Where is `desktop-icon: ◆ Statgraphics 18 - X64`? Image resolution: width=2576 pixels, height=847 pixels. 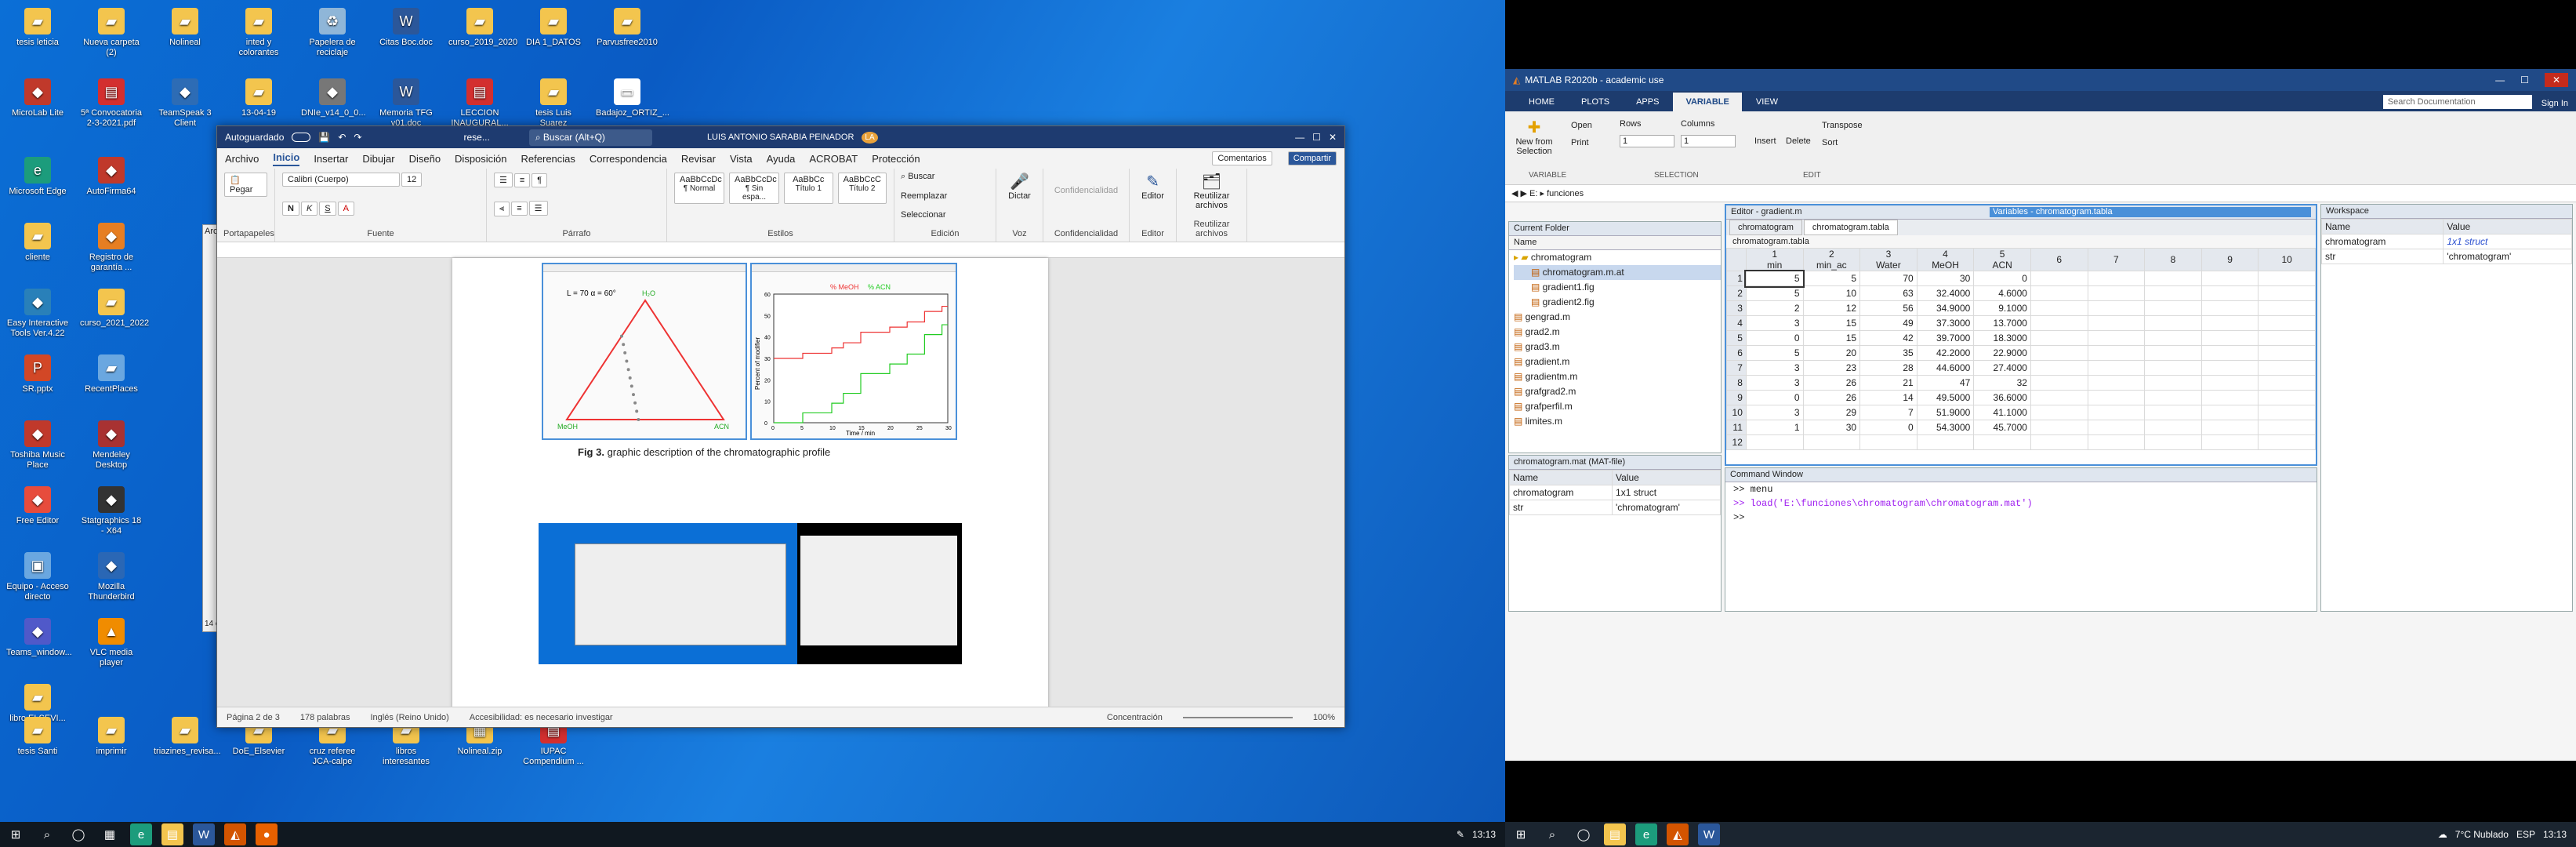 desktop-icon: ◆ Statgraphics 18 - X64 is located at coordinates (111, 511).